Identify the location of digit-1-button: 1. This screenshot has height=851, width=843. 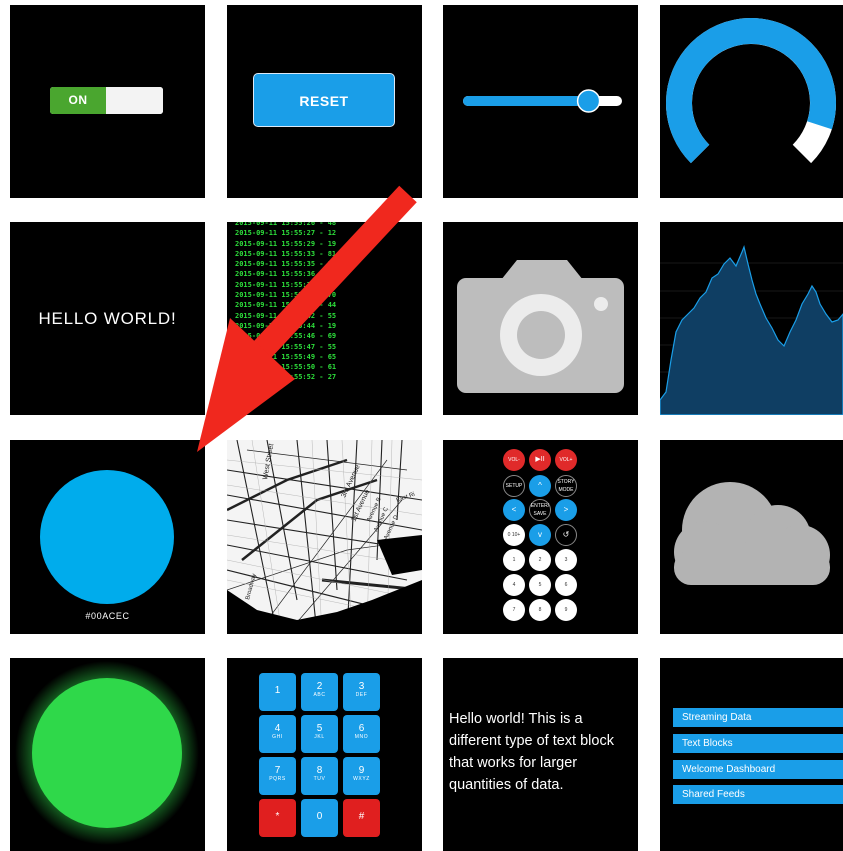
(514, 560).